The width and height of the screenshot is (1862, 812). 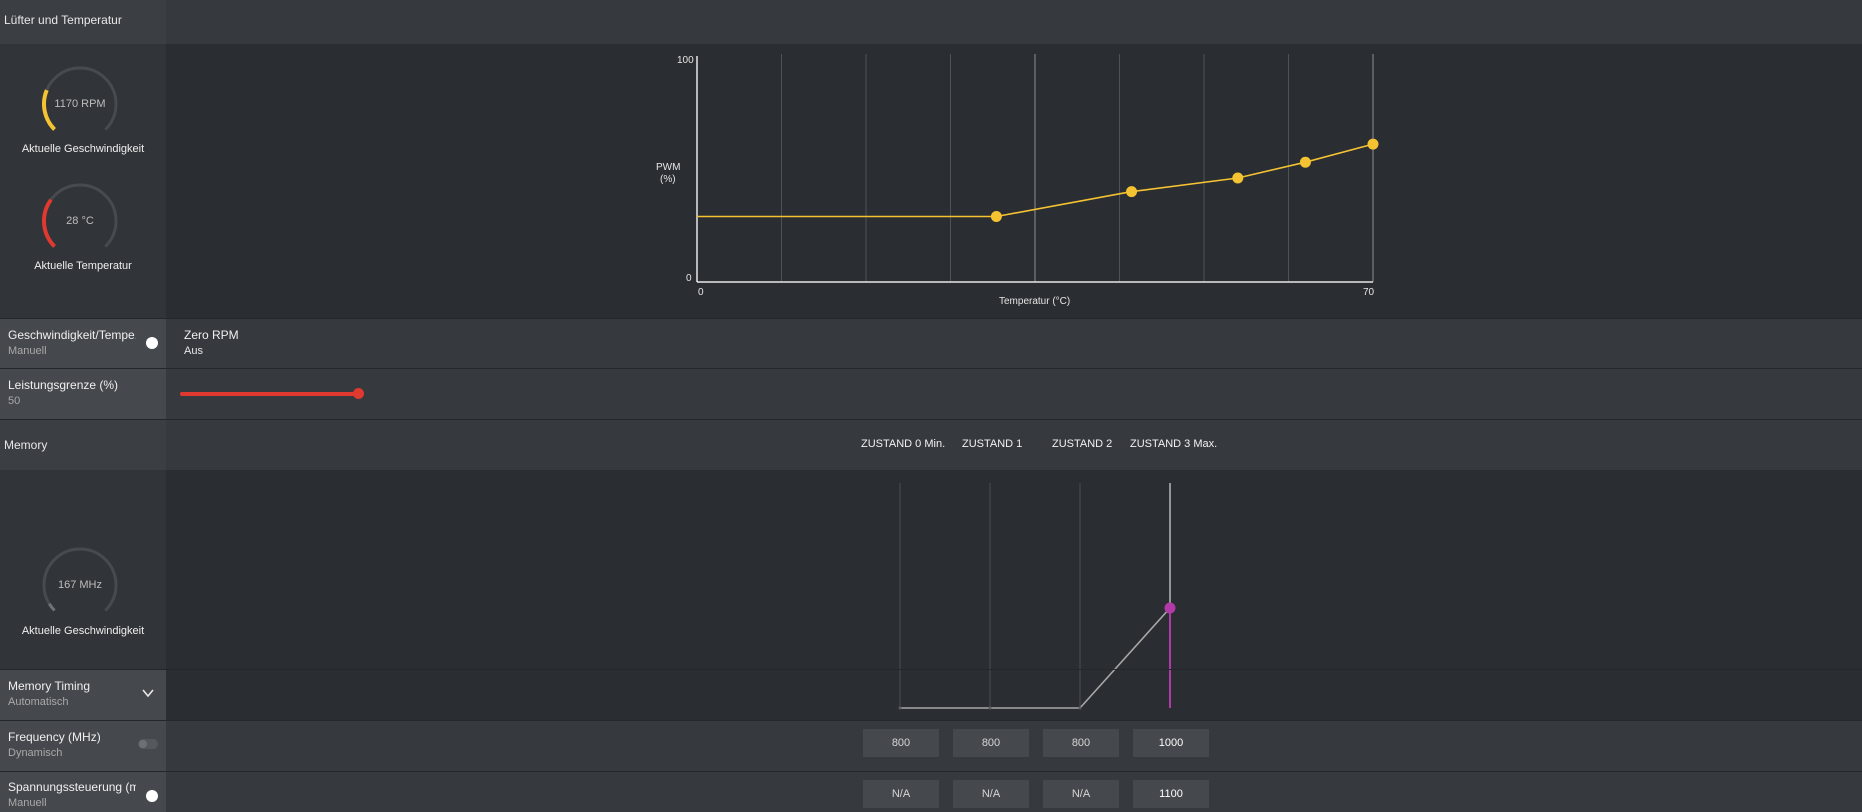 I want to click on voltage-value: Manuell, so click(x=27, y=803).